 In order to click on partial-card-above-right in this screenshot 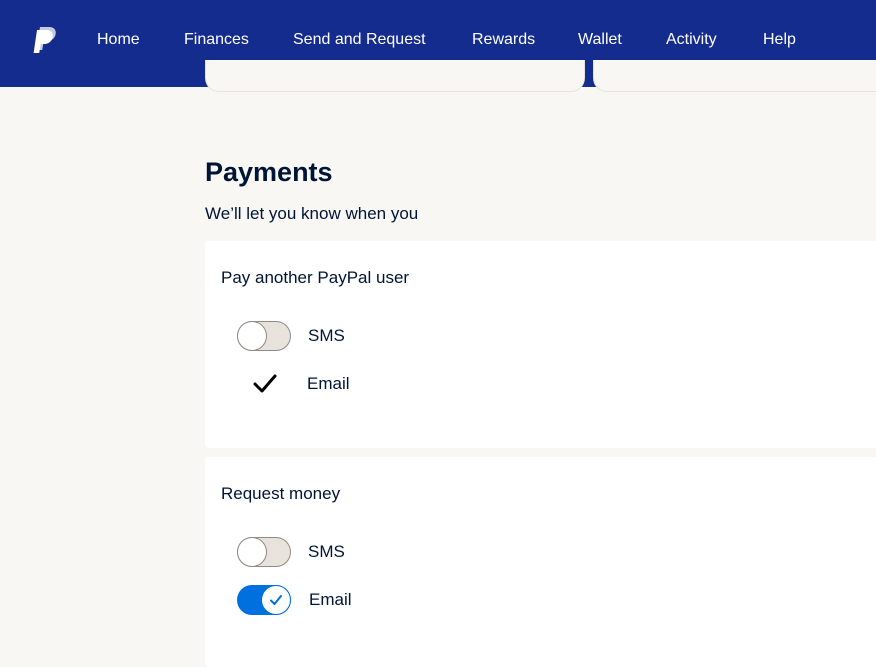, I will do `click(734, 76)`.